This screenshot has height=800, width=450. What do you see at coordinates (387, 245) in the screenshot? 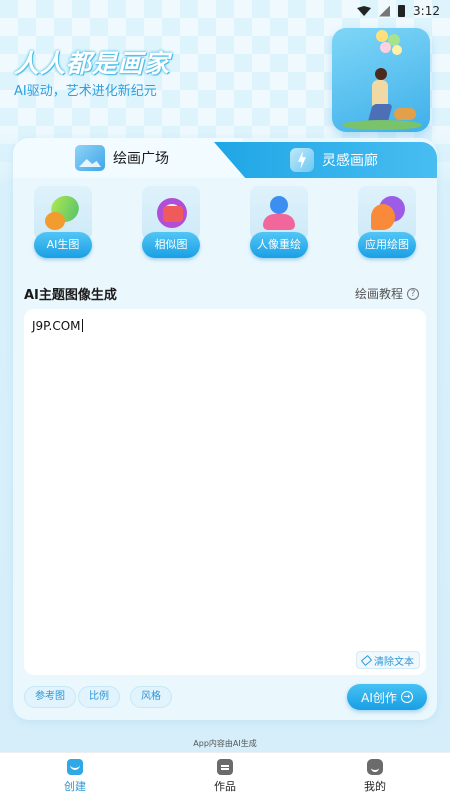
I see `app-draw-button: 应用绘图` at bounding box center [387, 245].